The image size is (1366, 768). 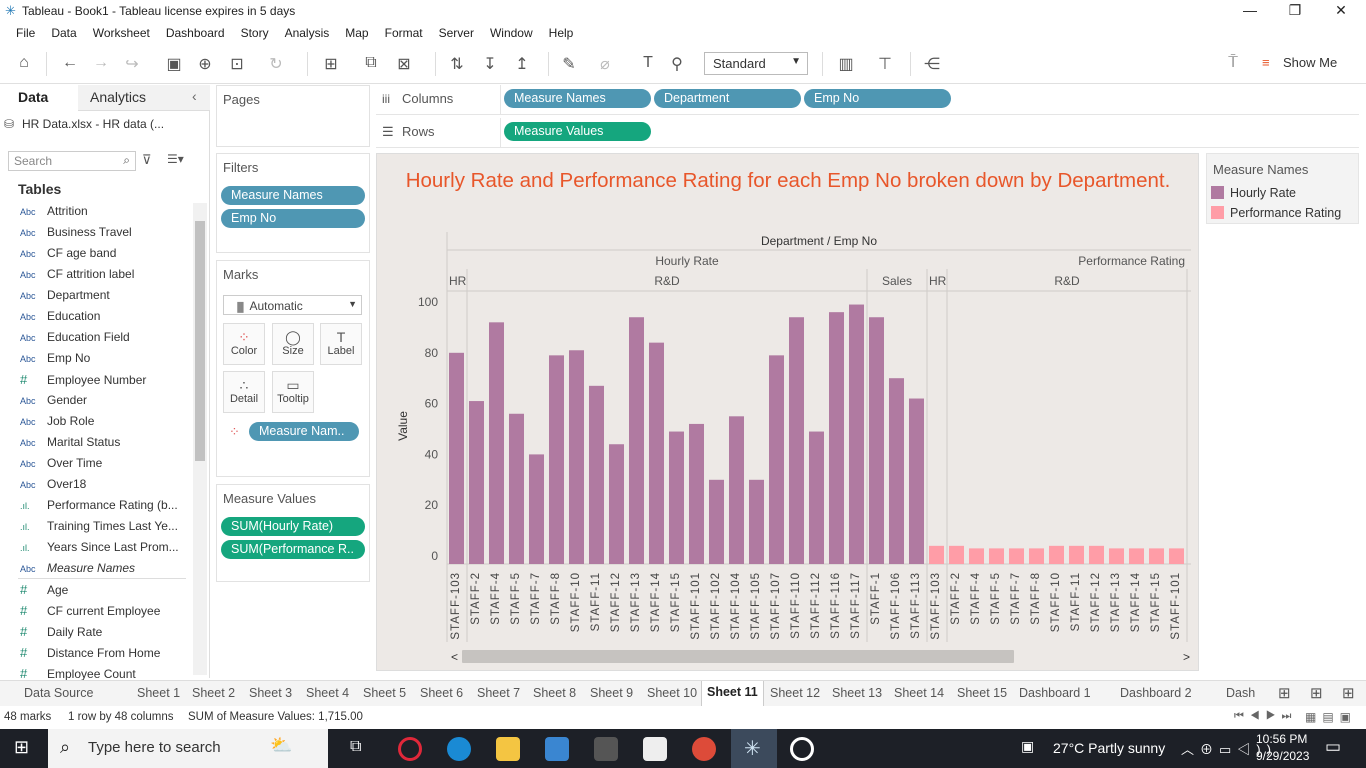 I want to click on tableau-taskbar-button: ✳, so click(x=754, y=748).